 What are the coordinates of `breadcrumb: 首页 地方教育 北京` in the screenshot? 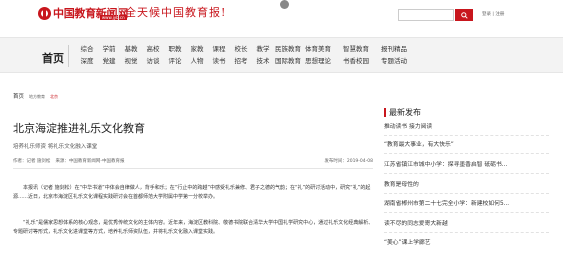 It's located at (35, 96).